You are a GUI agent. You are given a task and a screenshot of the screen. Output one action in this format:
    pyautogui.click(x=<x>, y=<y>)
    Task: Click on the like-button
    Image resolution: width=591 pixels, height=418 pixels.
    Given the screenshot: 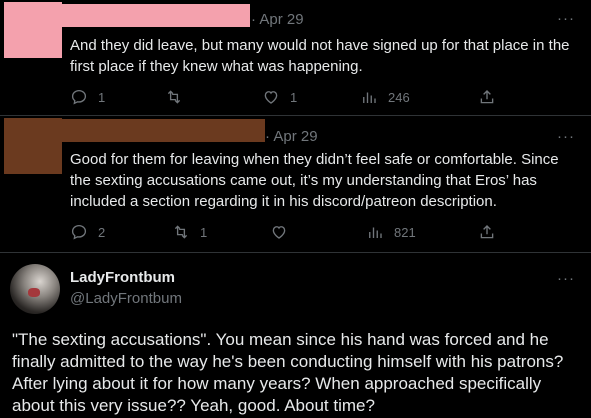 What is the action you would take?
    pyautogui.click(x=284, y=232)
    